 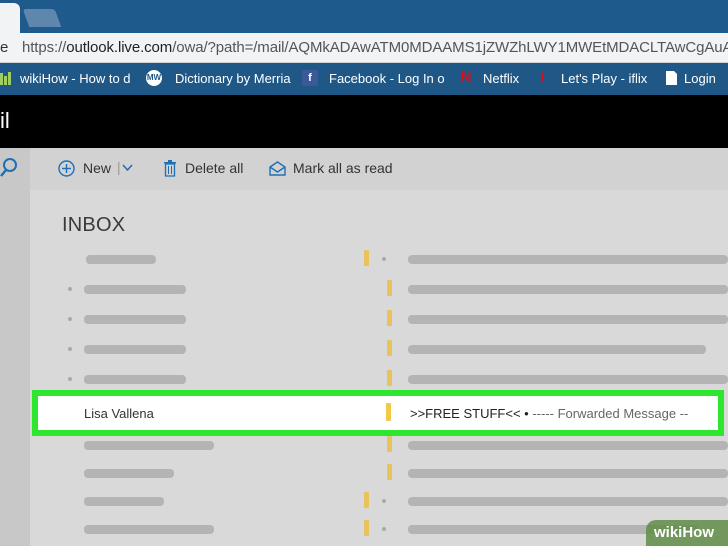 I want to click on mark-all-read-label: Mark all as read, so click(x=343, y=168).